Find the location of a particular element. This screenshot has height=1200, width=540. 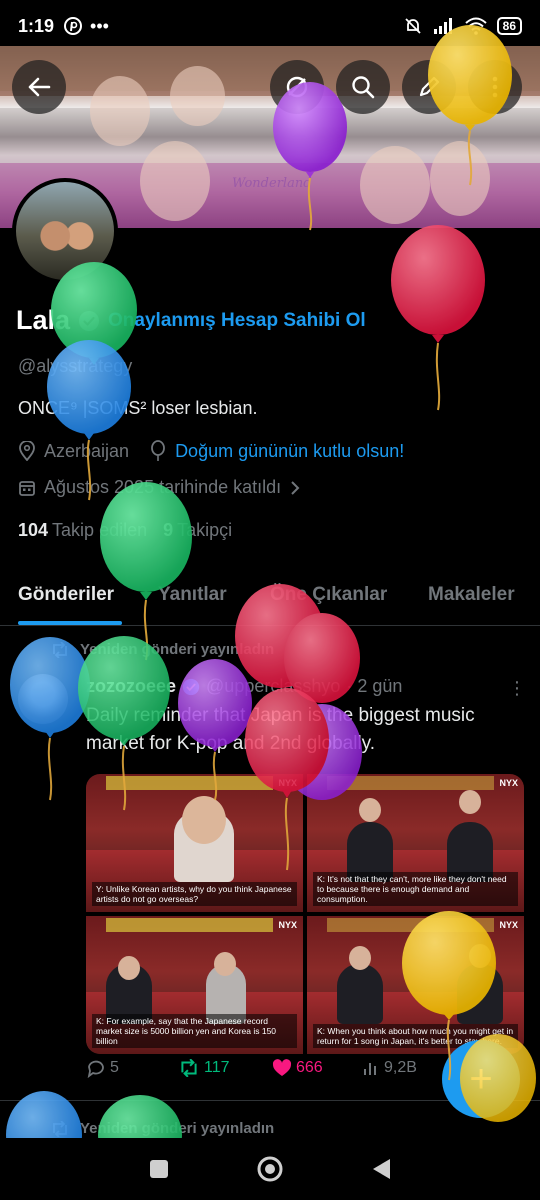

follow-stats: 104 Takip edilen 9 Takipçi is located at coordinates (125, 530).